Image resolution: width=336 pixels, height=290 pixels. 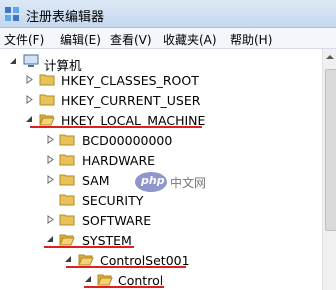 I want to click on php-watermark: php 中文网, so click(x=179, y=184).